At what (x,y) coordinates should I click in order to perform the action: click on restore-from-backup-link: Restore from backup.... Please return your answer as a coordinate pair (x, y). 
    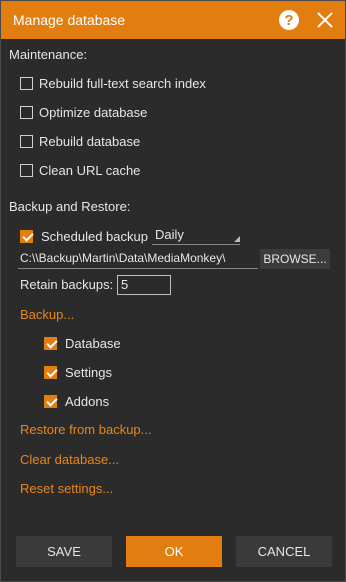
    Looking at the image, I should click on (86, 429).